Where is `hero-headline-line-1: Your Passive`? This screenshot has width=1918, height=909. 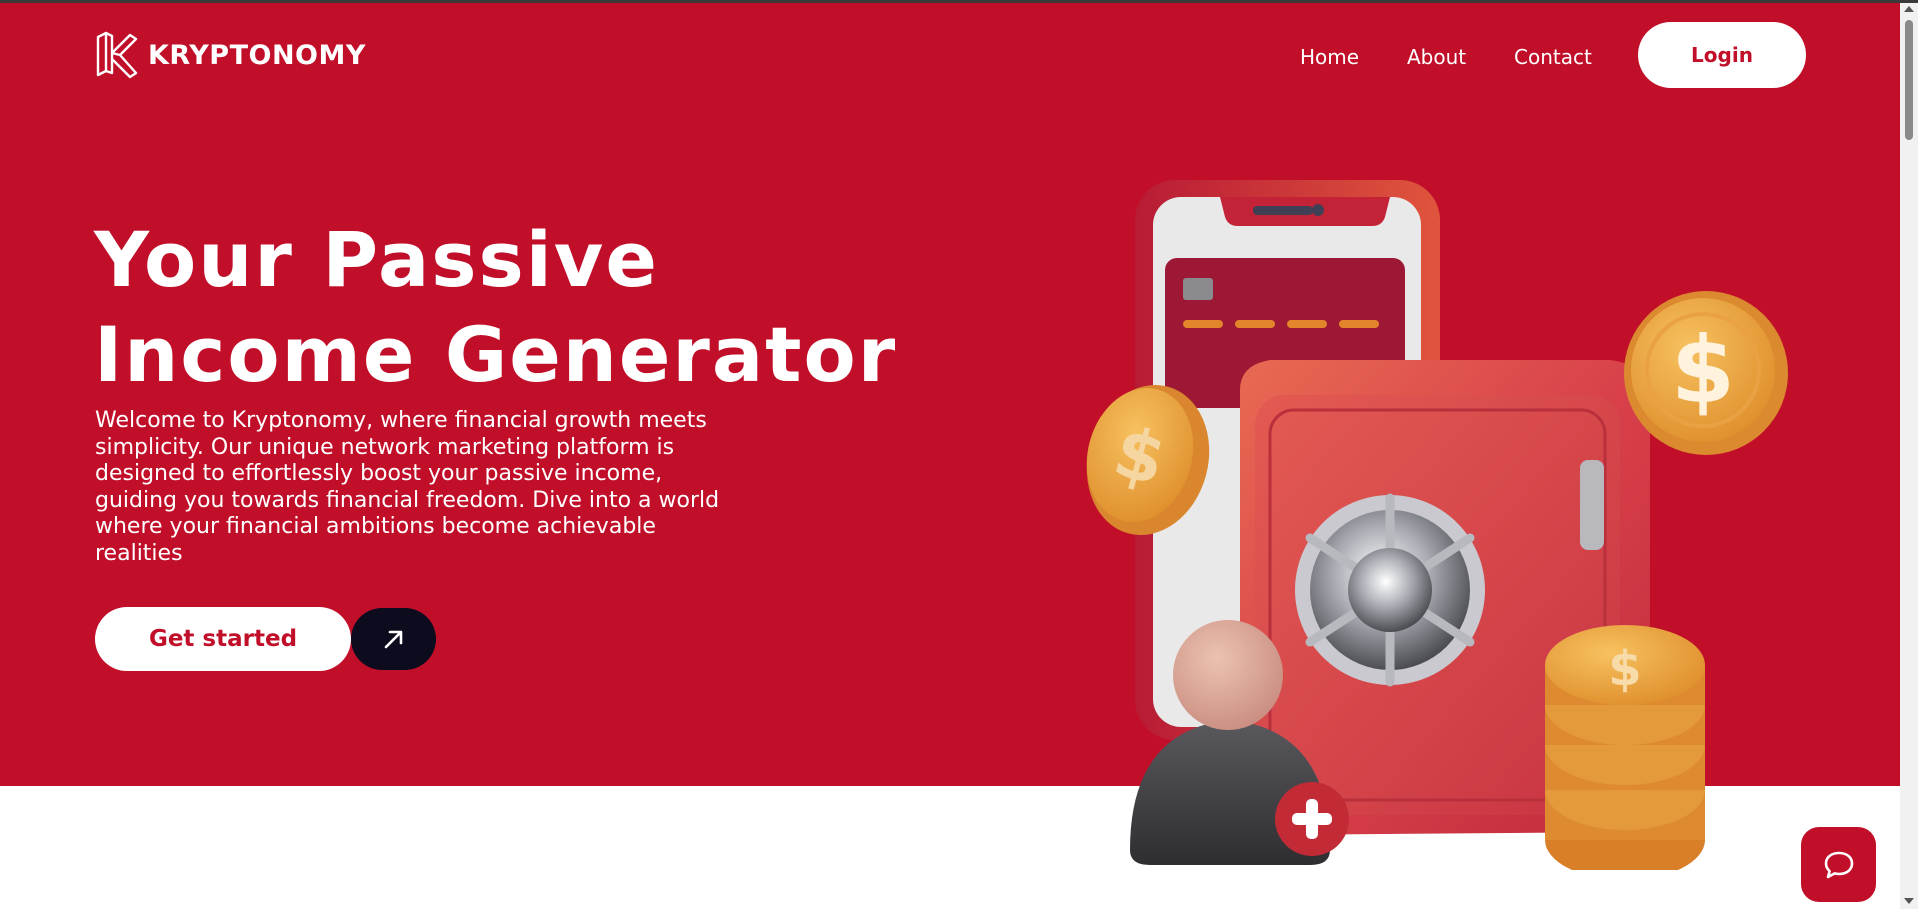
hero-headline-line-1: Your Passive is located at coordinates (376, 259).